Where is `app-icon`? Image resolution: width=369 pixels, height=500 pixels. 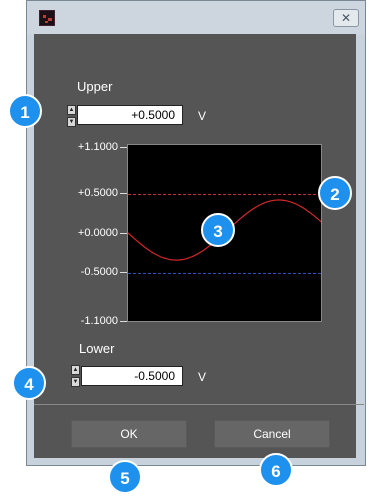
app-icon is located at coordinates (47, 18).